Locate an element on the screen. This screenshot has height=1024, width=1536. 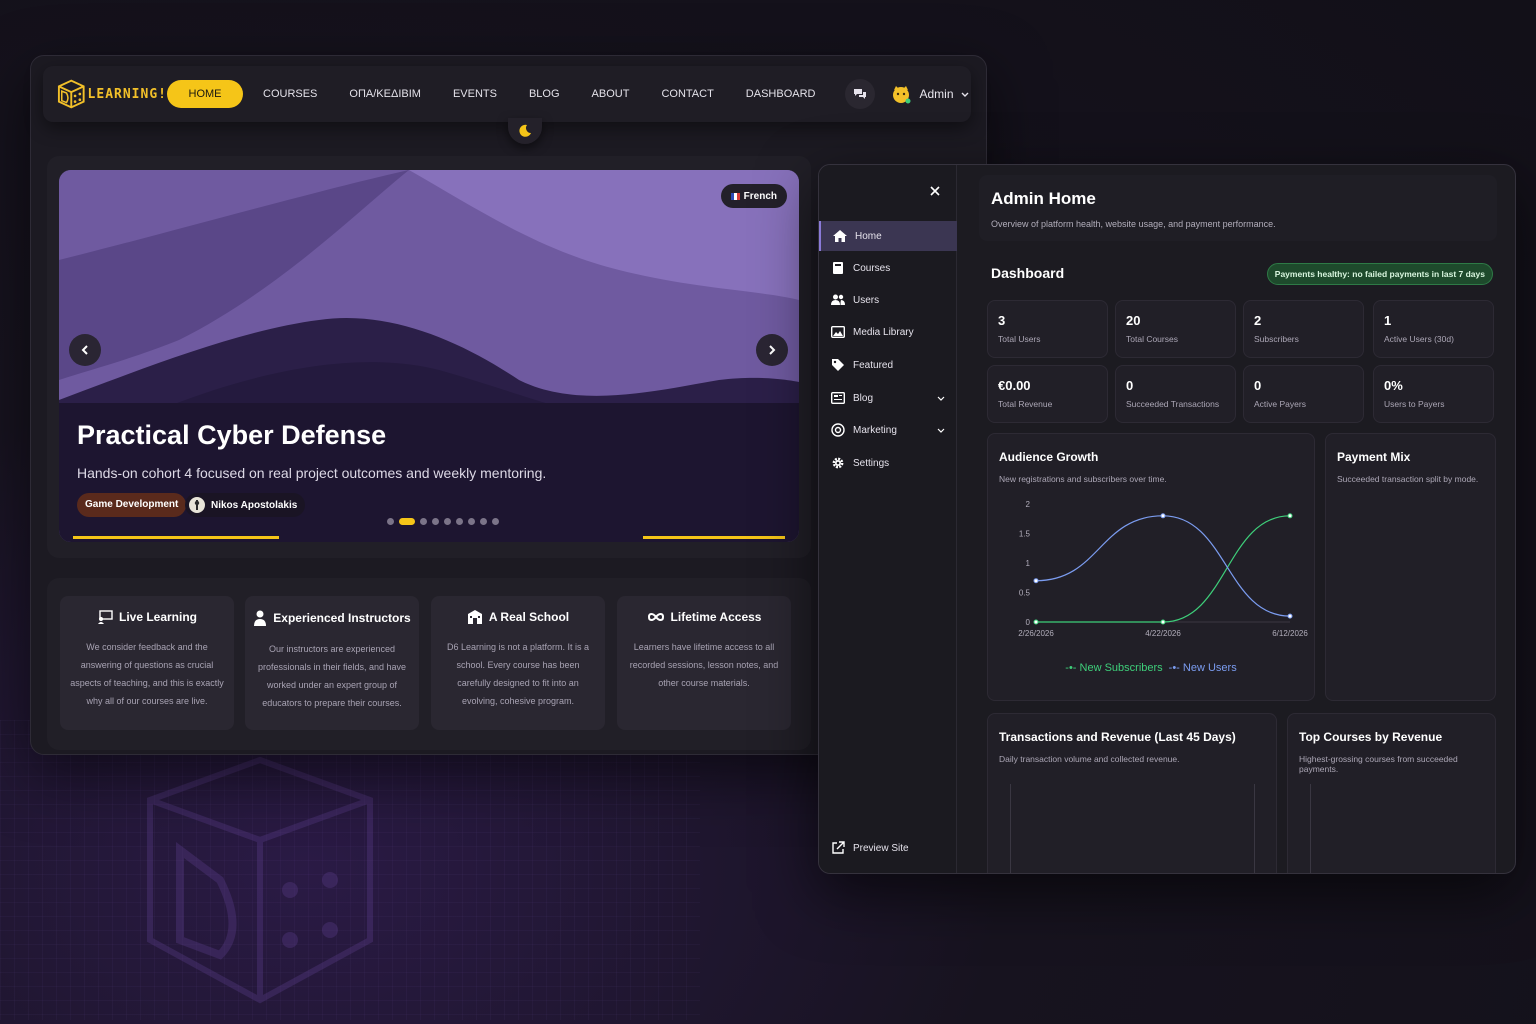
chat-bubbles-icon is located at coordinates (860, 94).